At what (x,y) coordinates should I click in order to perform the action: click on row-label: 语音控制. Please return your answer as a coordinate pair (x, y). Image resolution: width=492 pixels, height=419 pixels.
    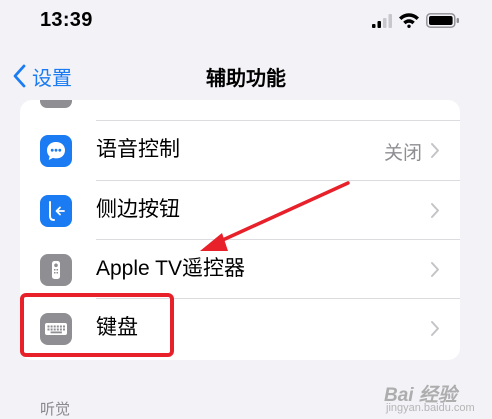
    Looking at the image, I should click on (138, 149).